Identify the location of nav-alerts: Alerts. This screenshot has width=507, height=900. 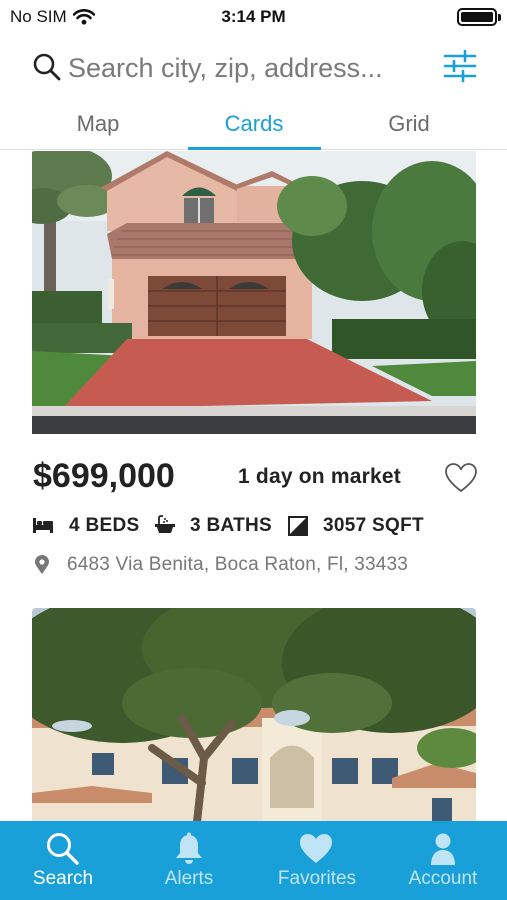
(189, 860).